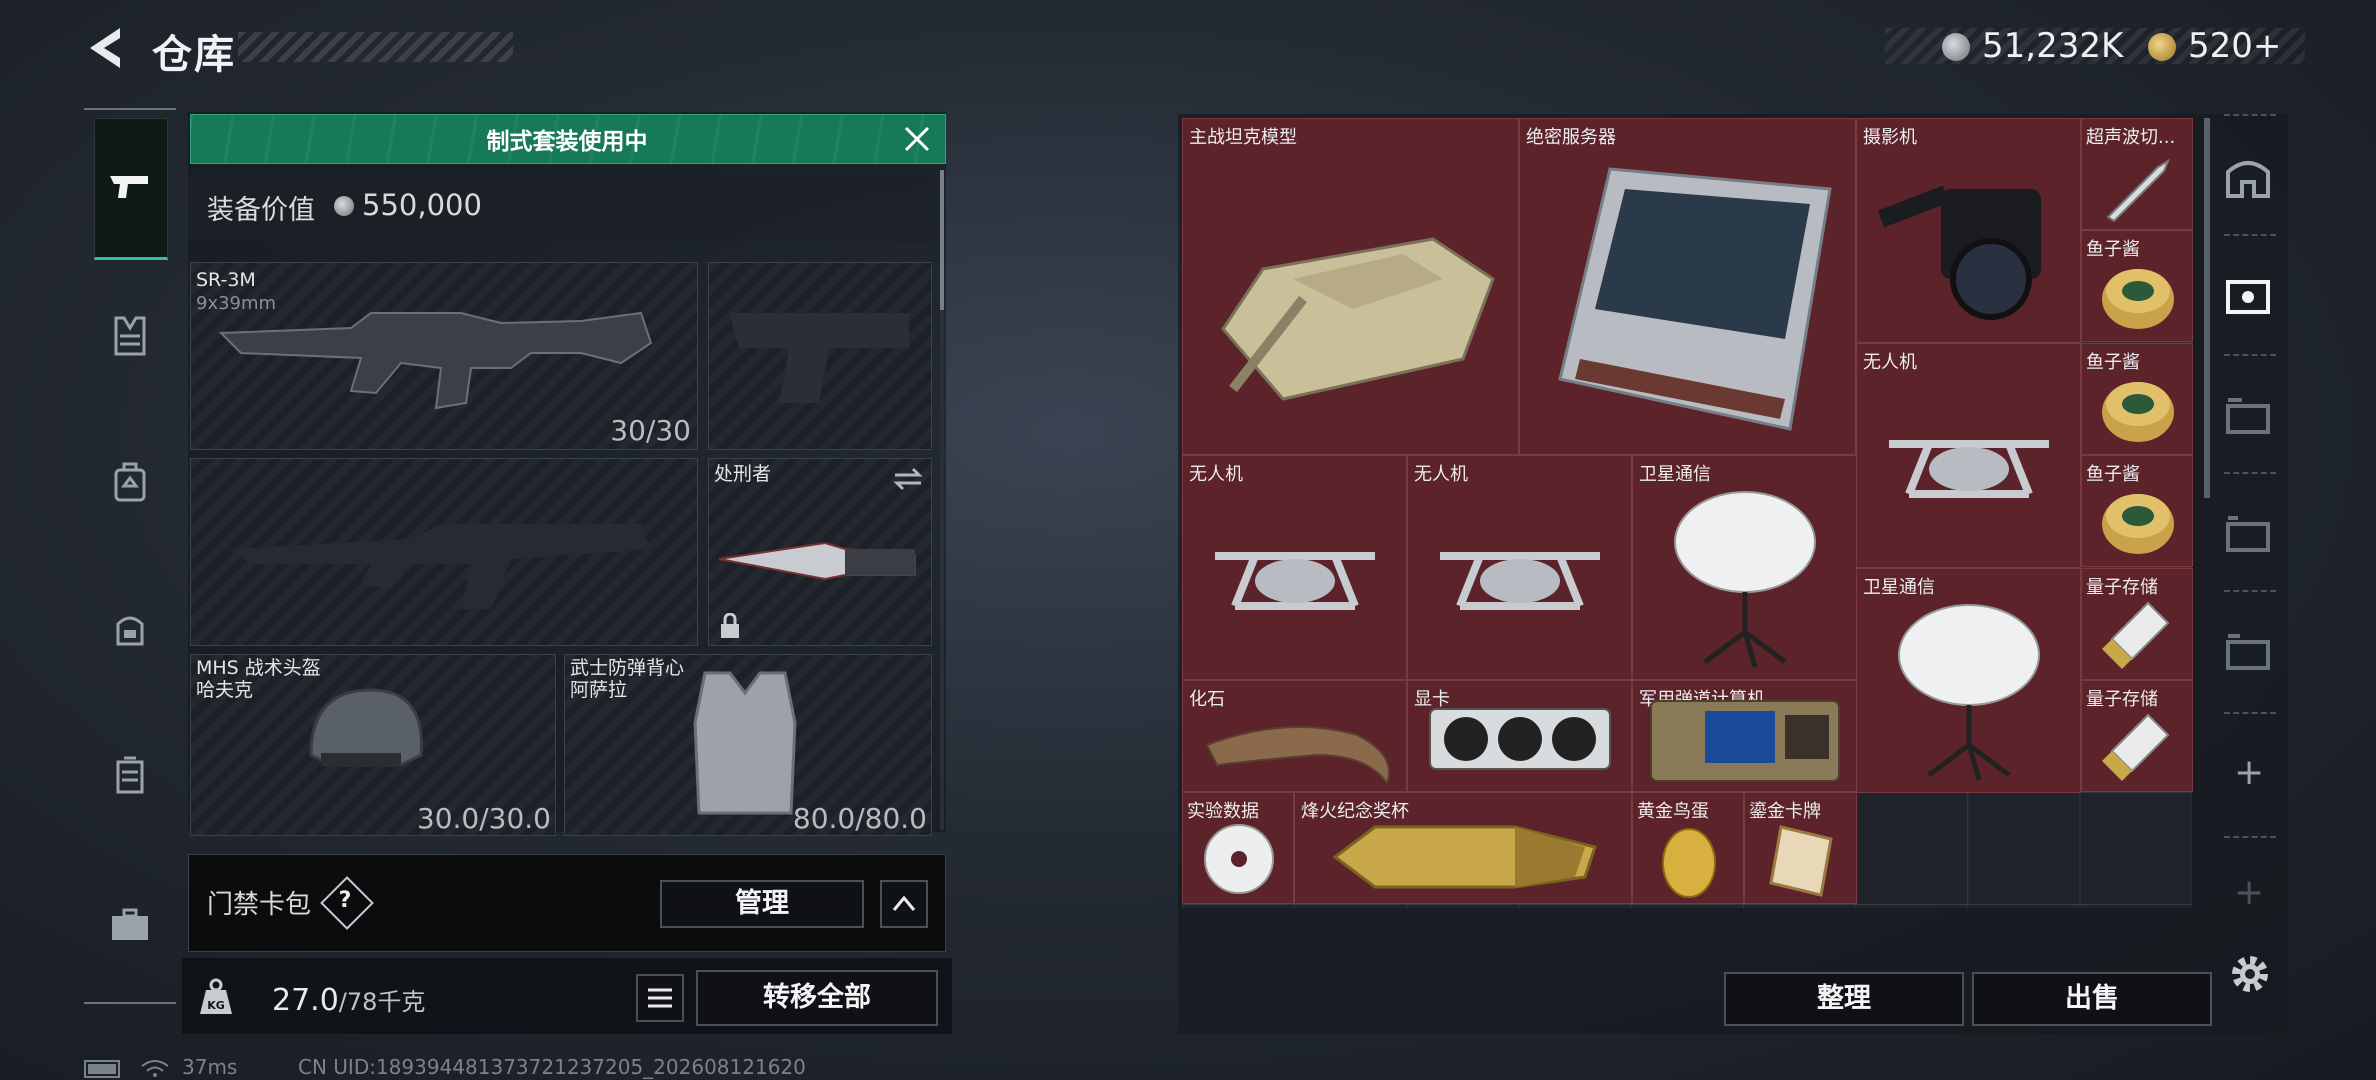 The height and width of the screenshot is (1080, 2376). I want to click on stash-scrollbar, so click(2207, 308).